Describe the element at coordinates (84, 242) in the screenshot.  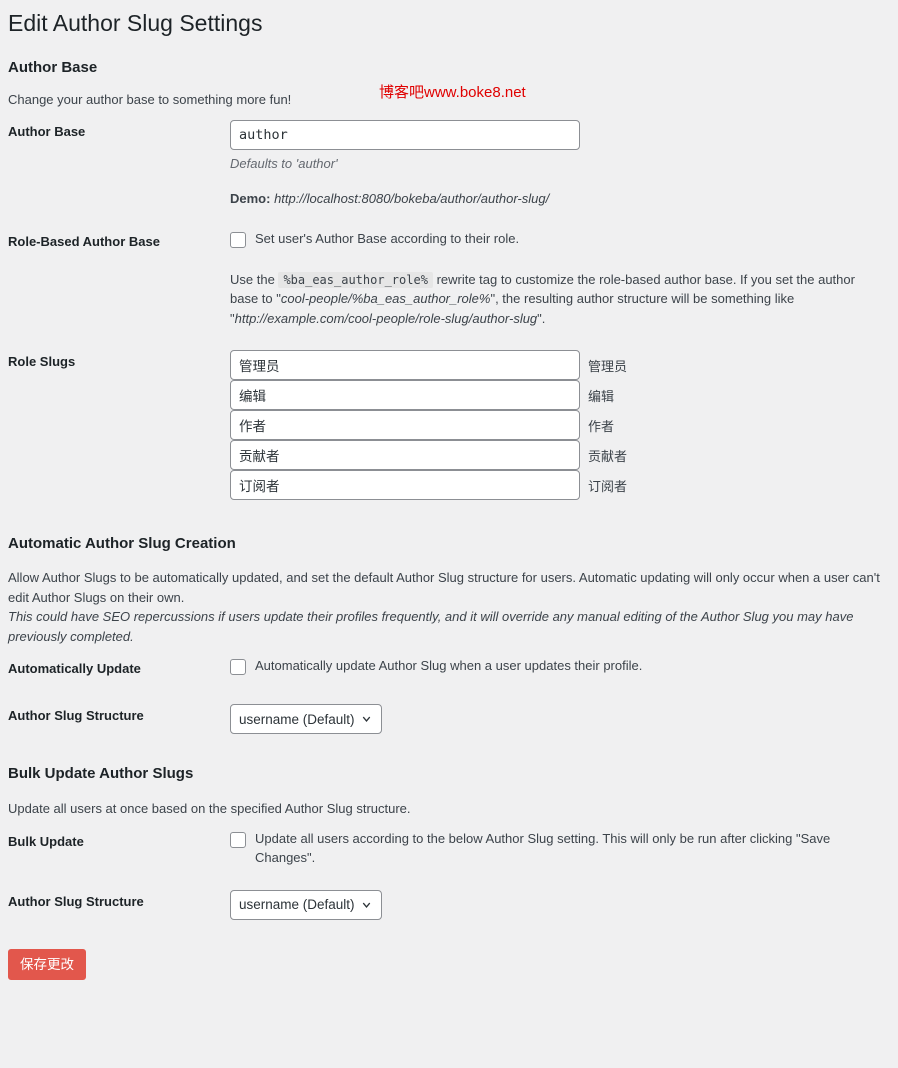
I see `role-based-field-label: Role-Based Author Base` at that location.